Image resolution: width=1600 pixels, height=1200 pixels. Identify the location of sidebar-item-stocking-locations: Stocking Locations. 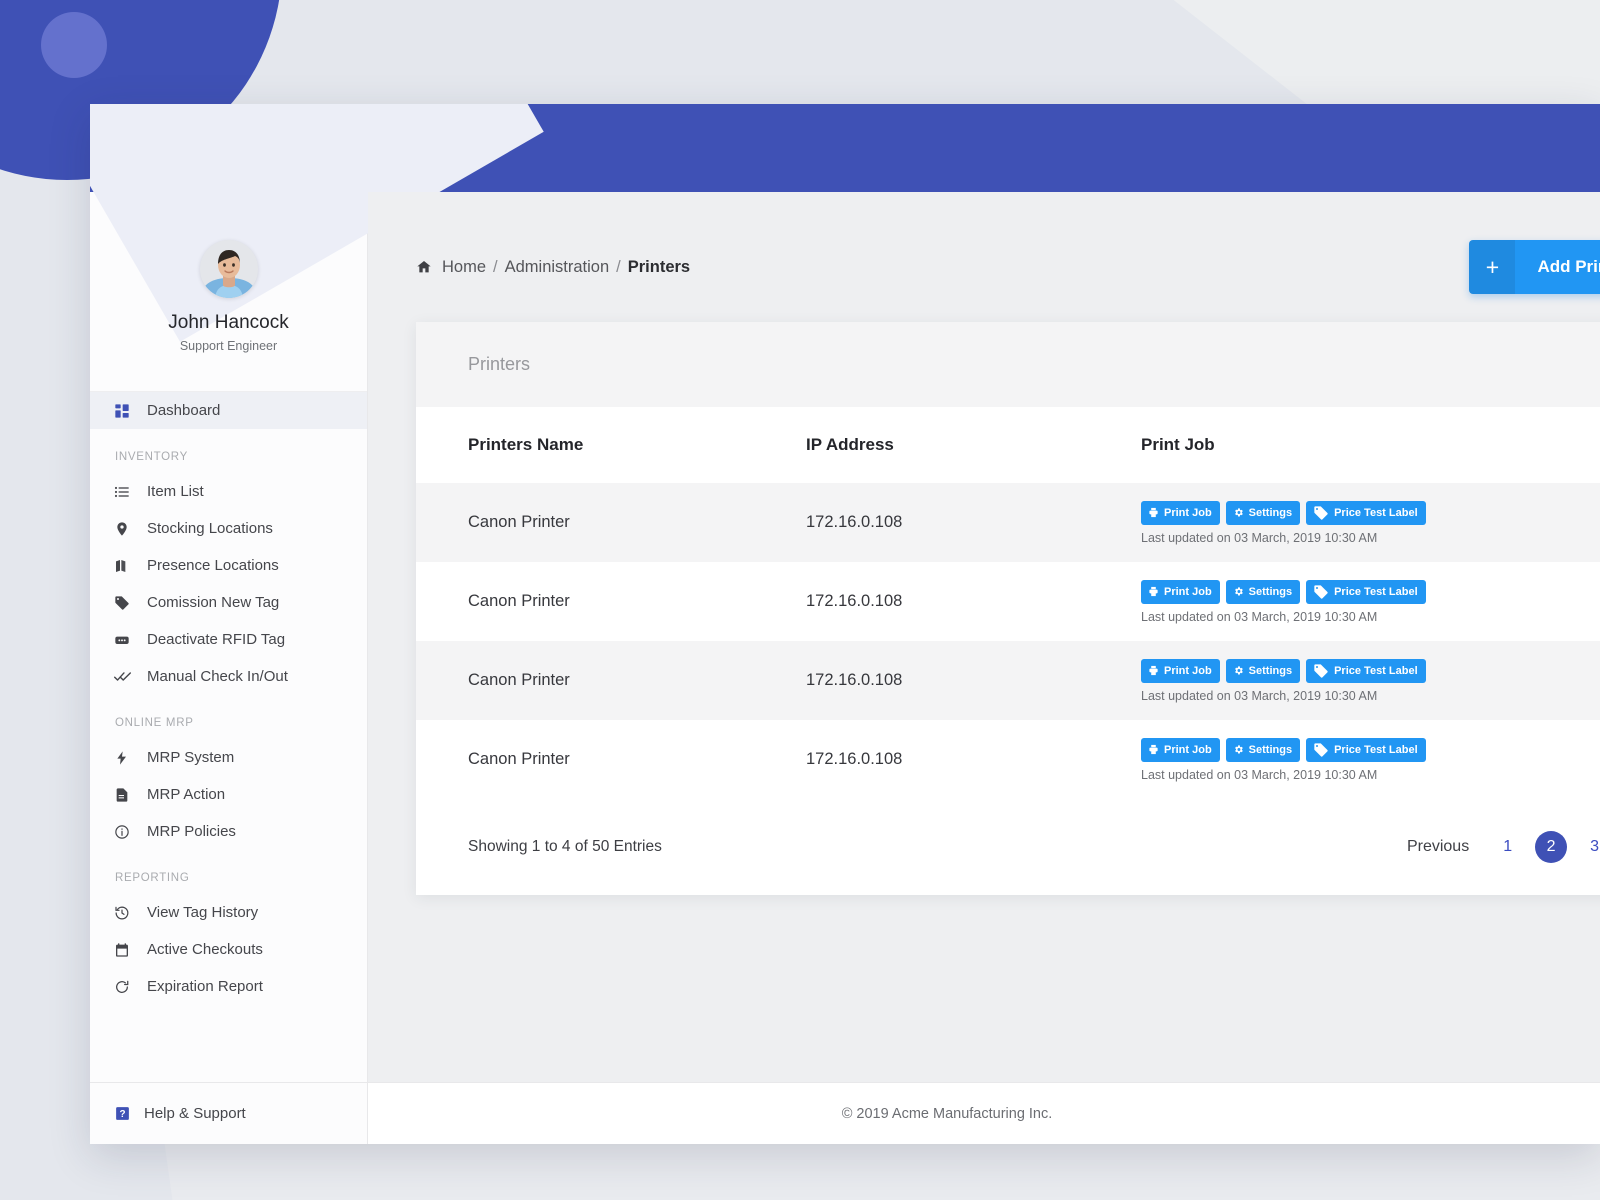
(228, 528).